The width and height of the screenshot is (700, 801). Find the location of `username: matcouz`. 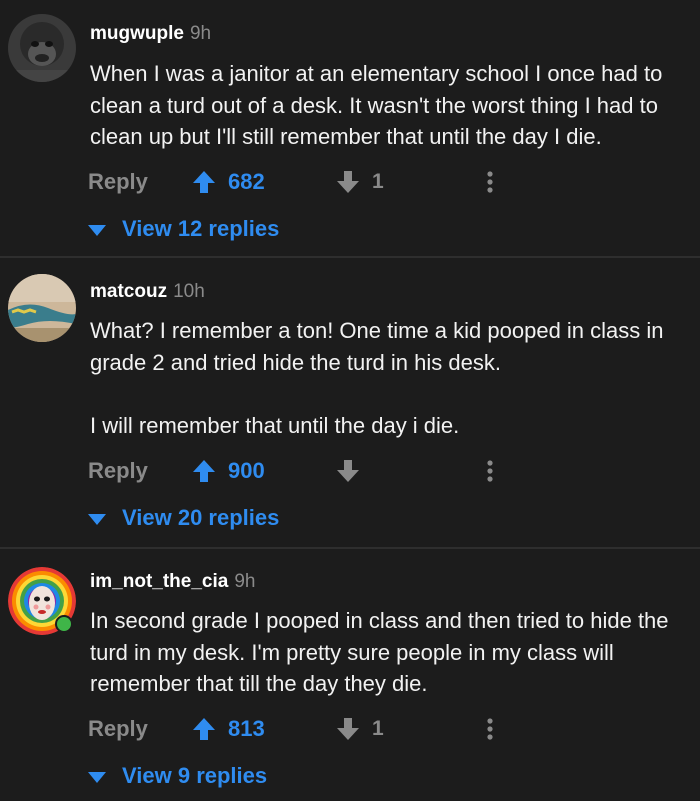

username: matcouz is located at coordinates (128, 291).